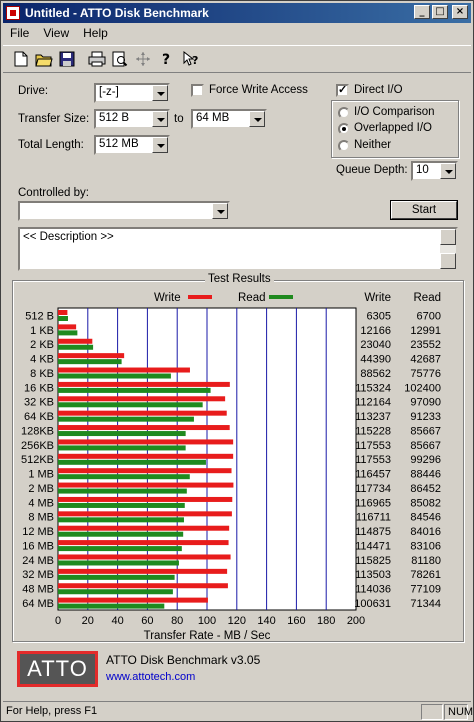  I want to click on menu-file: File, so click(19, 34).